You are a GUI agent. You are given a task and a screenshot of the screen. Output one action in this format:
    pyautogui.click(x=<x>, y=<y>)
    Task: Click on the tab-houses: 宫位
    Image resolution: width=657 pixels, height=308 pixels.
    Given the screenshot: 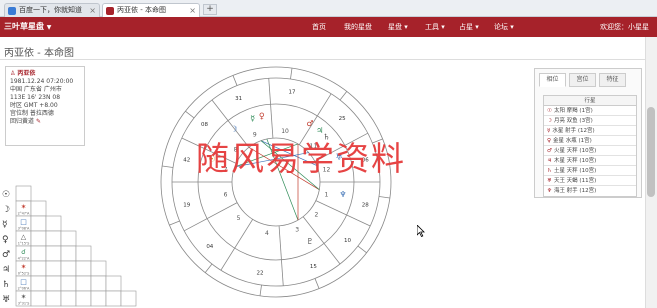 What is the action you would take?
    pyautogui.click(x=582, y=80)
    